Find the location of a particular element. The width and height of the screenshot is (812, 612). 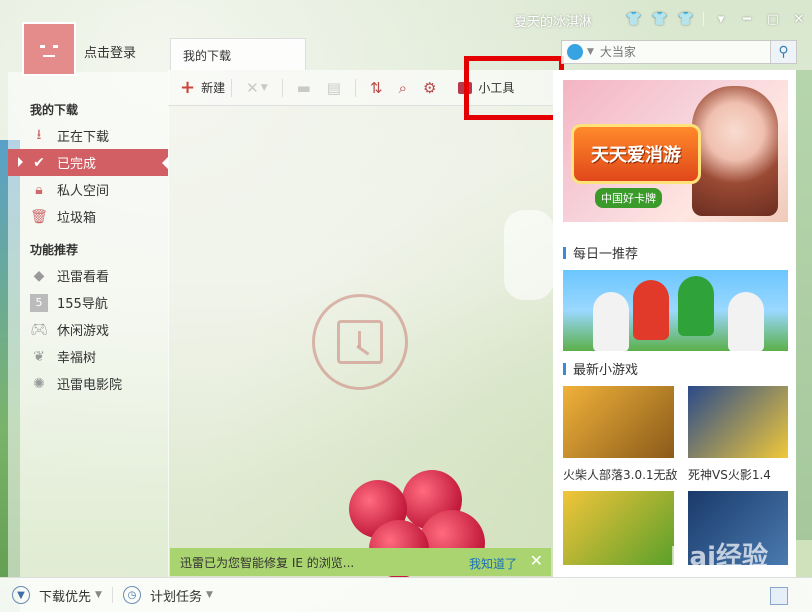

sidebar-item-trash: 🗑︎ 垃圾箱 is located at coordinates (88, 216).